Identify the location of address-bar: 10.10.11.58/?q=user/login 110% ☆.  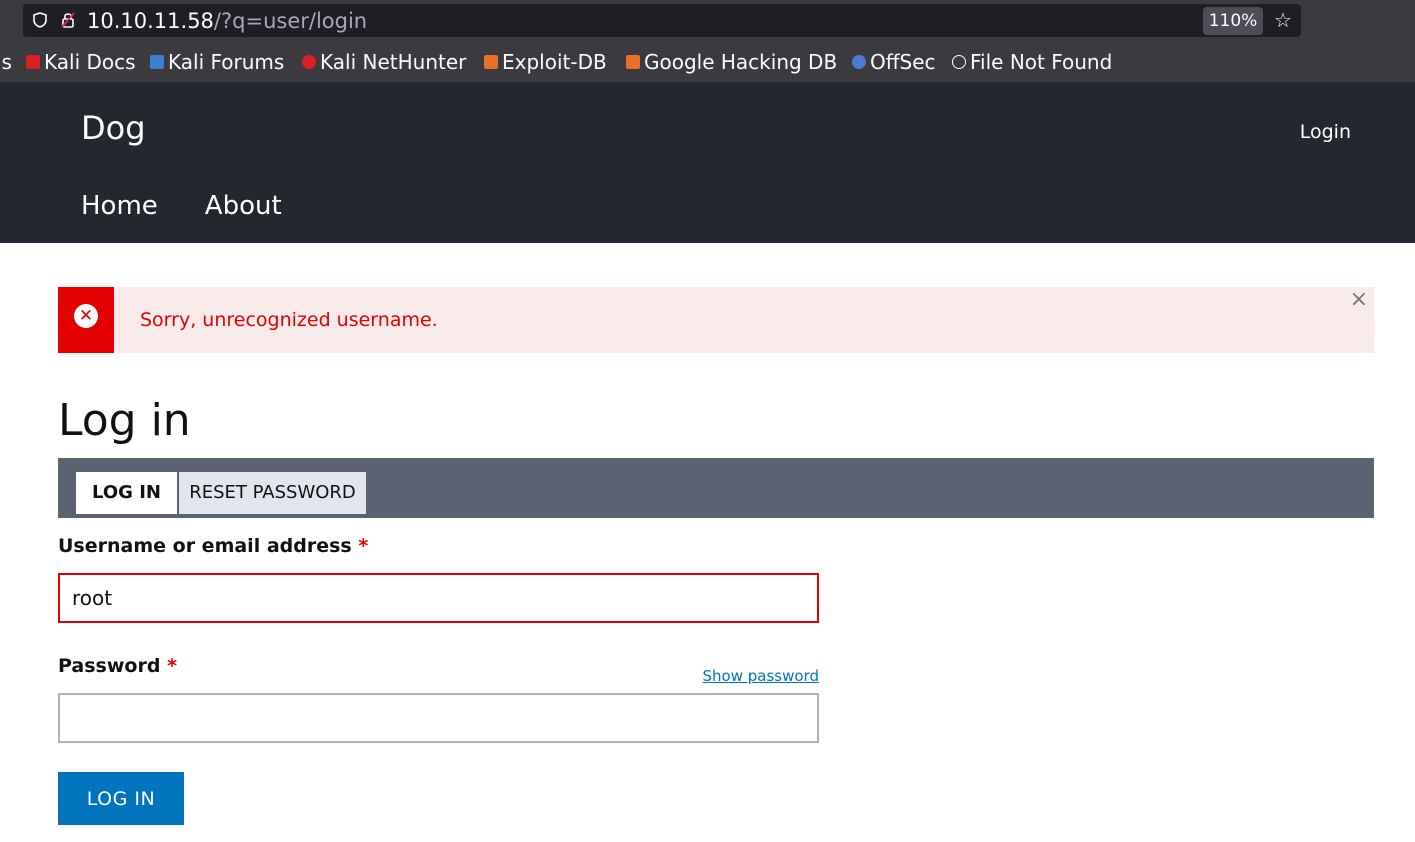
(662, 20).